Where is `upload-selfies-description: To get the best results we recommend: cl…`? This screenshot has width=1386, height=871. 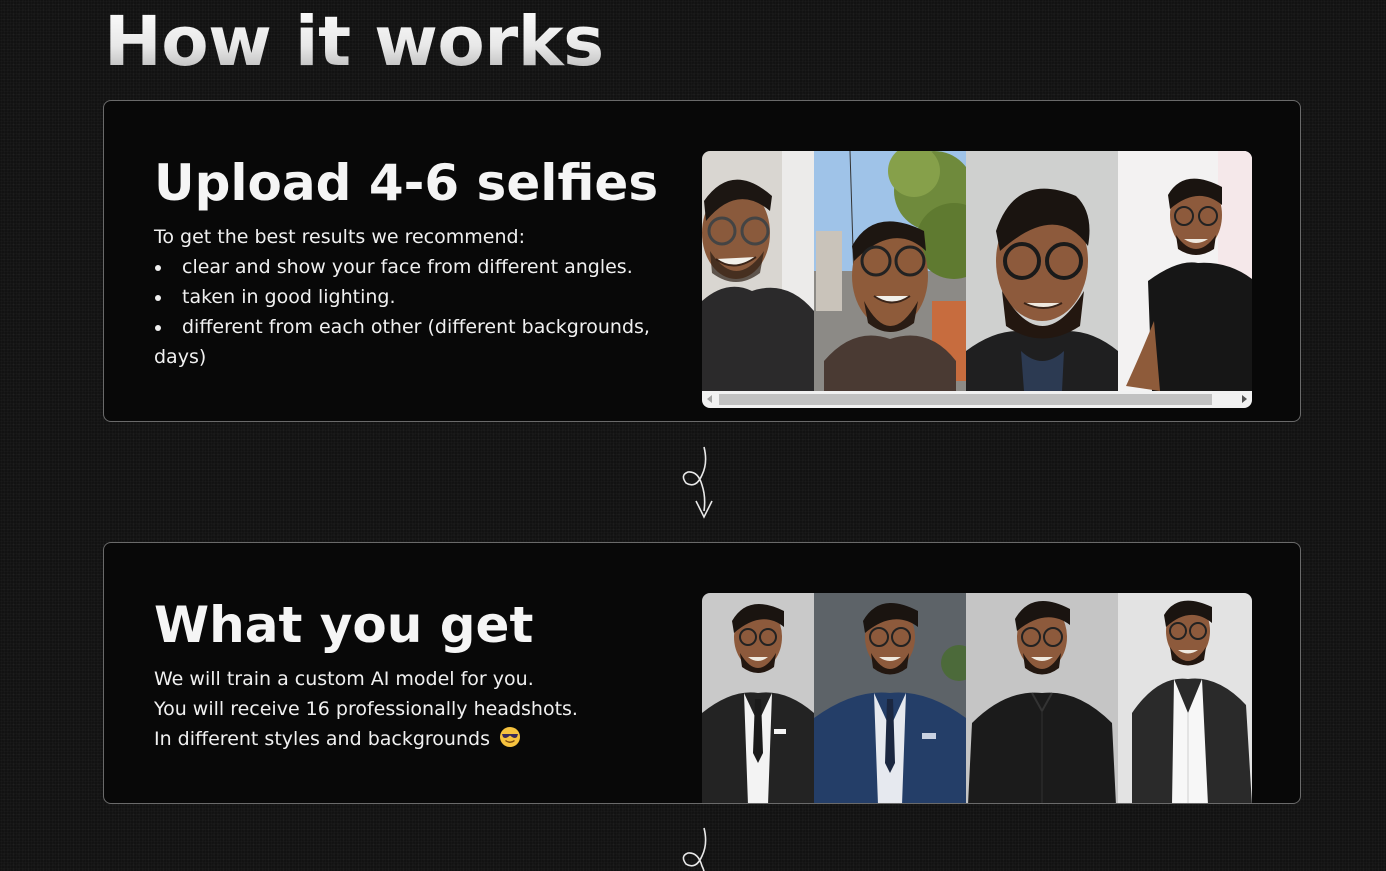
upload-selfies-description: To get the best results we recommend: cl… is located at coordinates (409, 297).